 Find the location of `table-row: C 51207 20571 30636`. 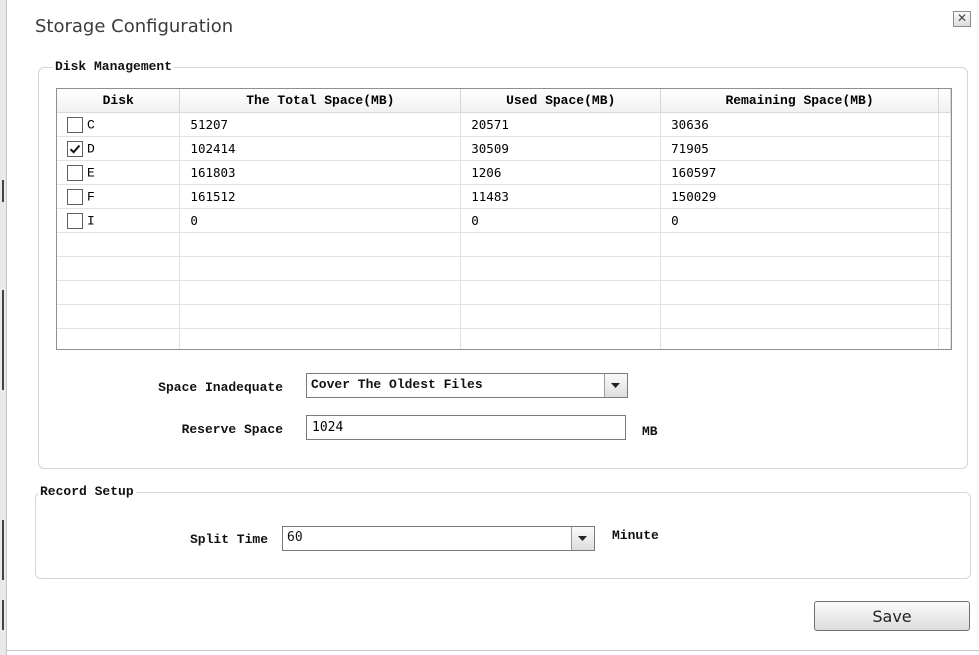

table-row: C 51207 20571 30636 is located at coordinates (504, 124).